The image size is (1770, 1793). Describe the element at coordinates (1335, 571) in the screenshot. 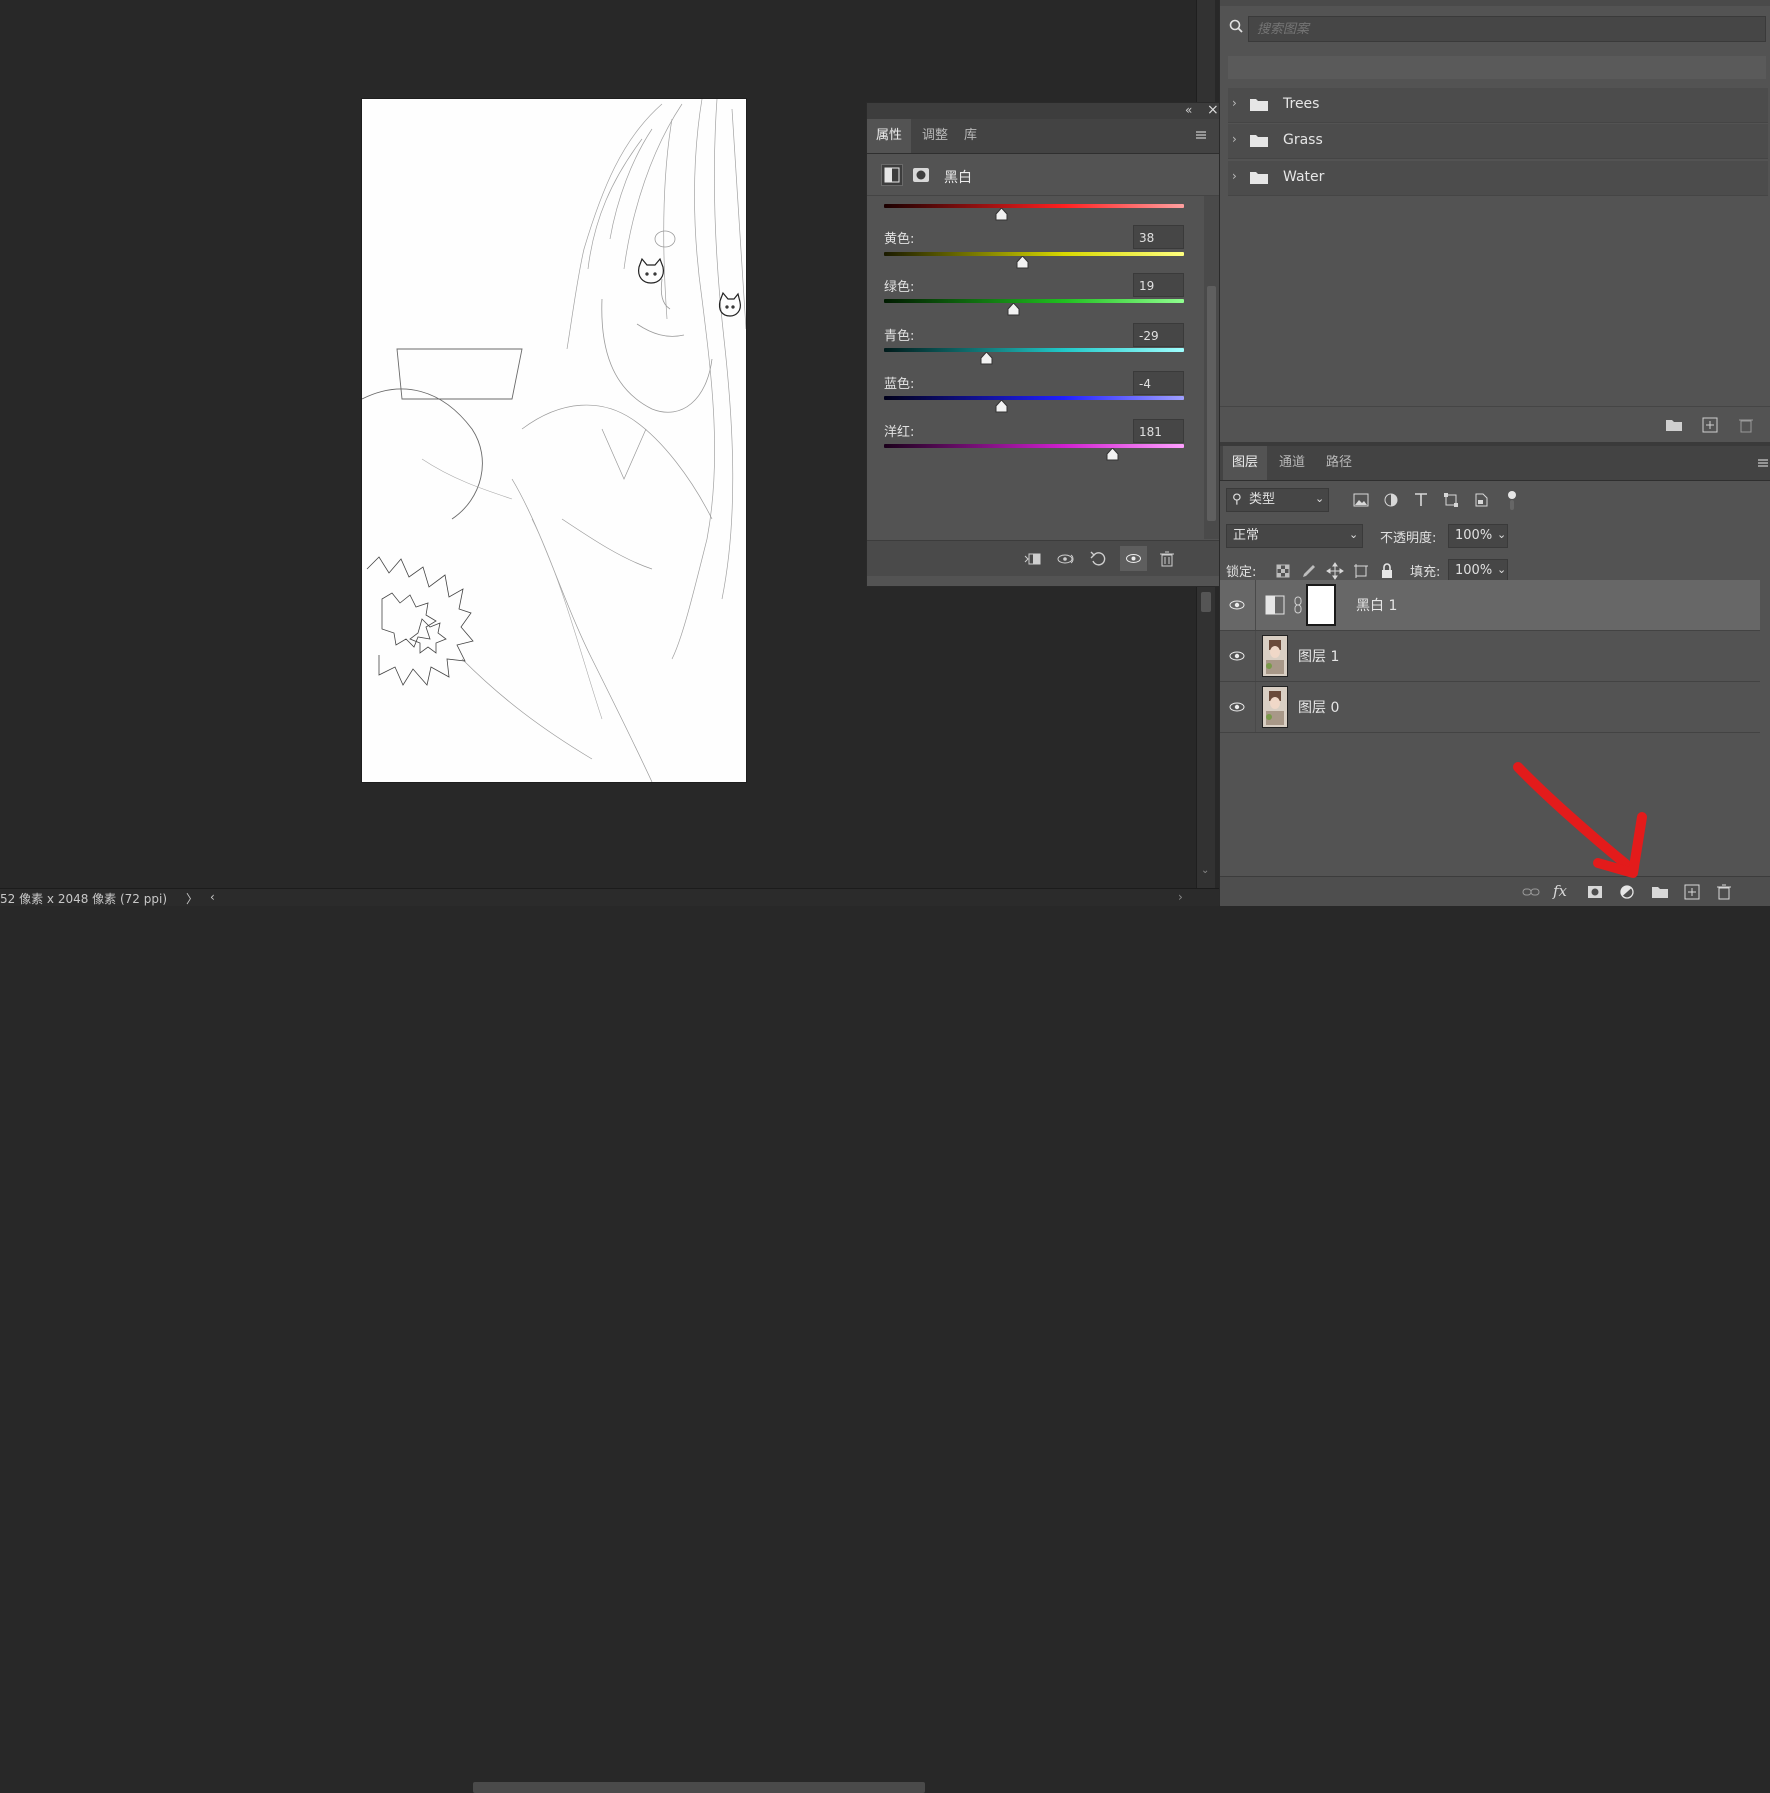

I see `lock-position-icon` at that location.